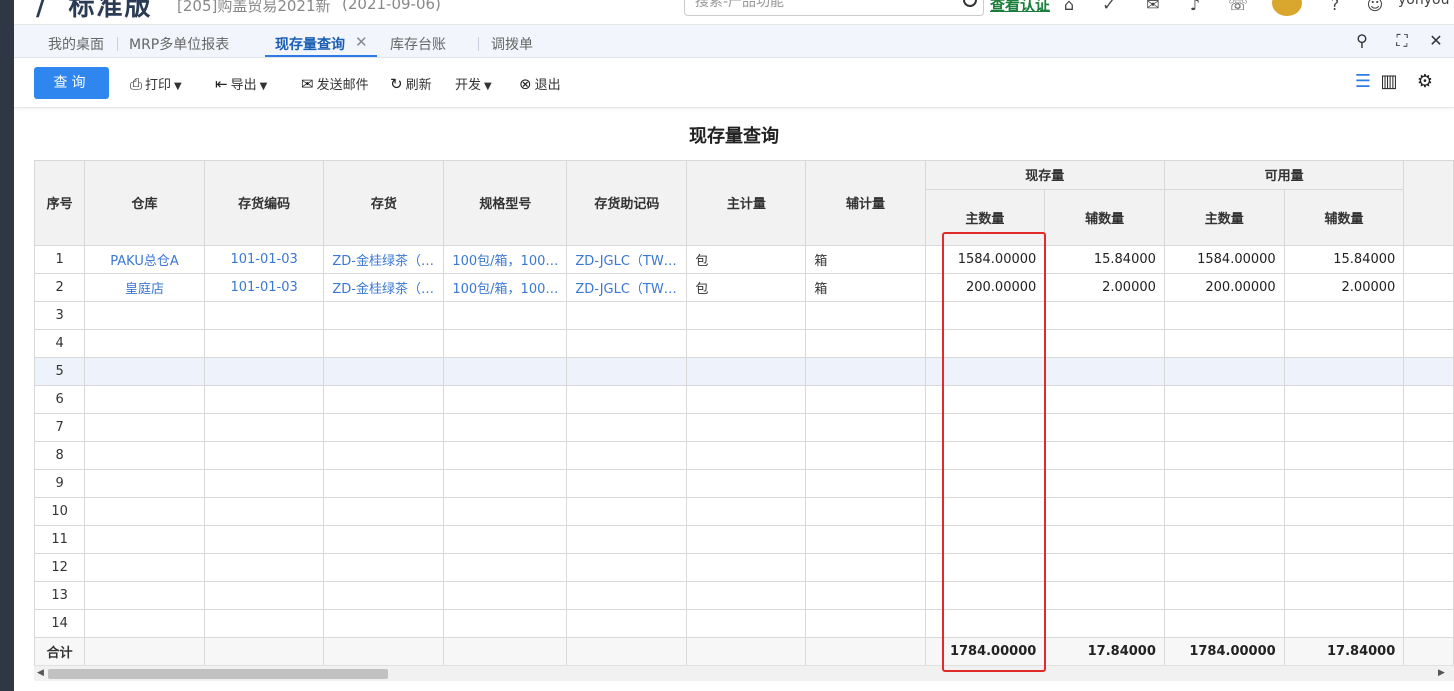 The width and height of the screenshot is (1454, 691). Describe the element at coordinates (746, 203) in the screenshot. I see `header-main-unit: 主计量` at that location.